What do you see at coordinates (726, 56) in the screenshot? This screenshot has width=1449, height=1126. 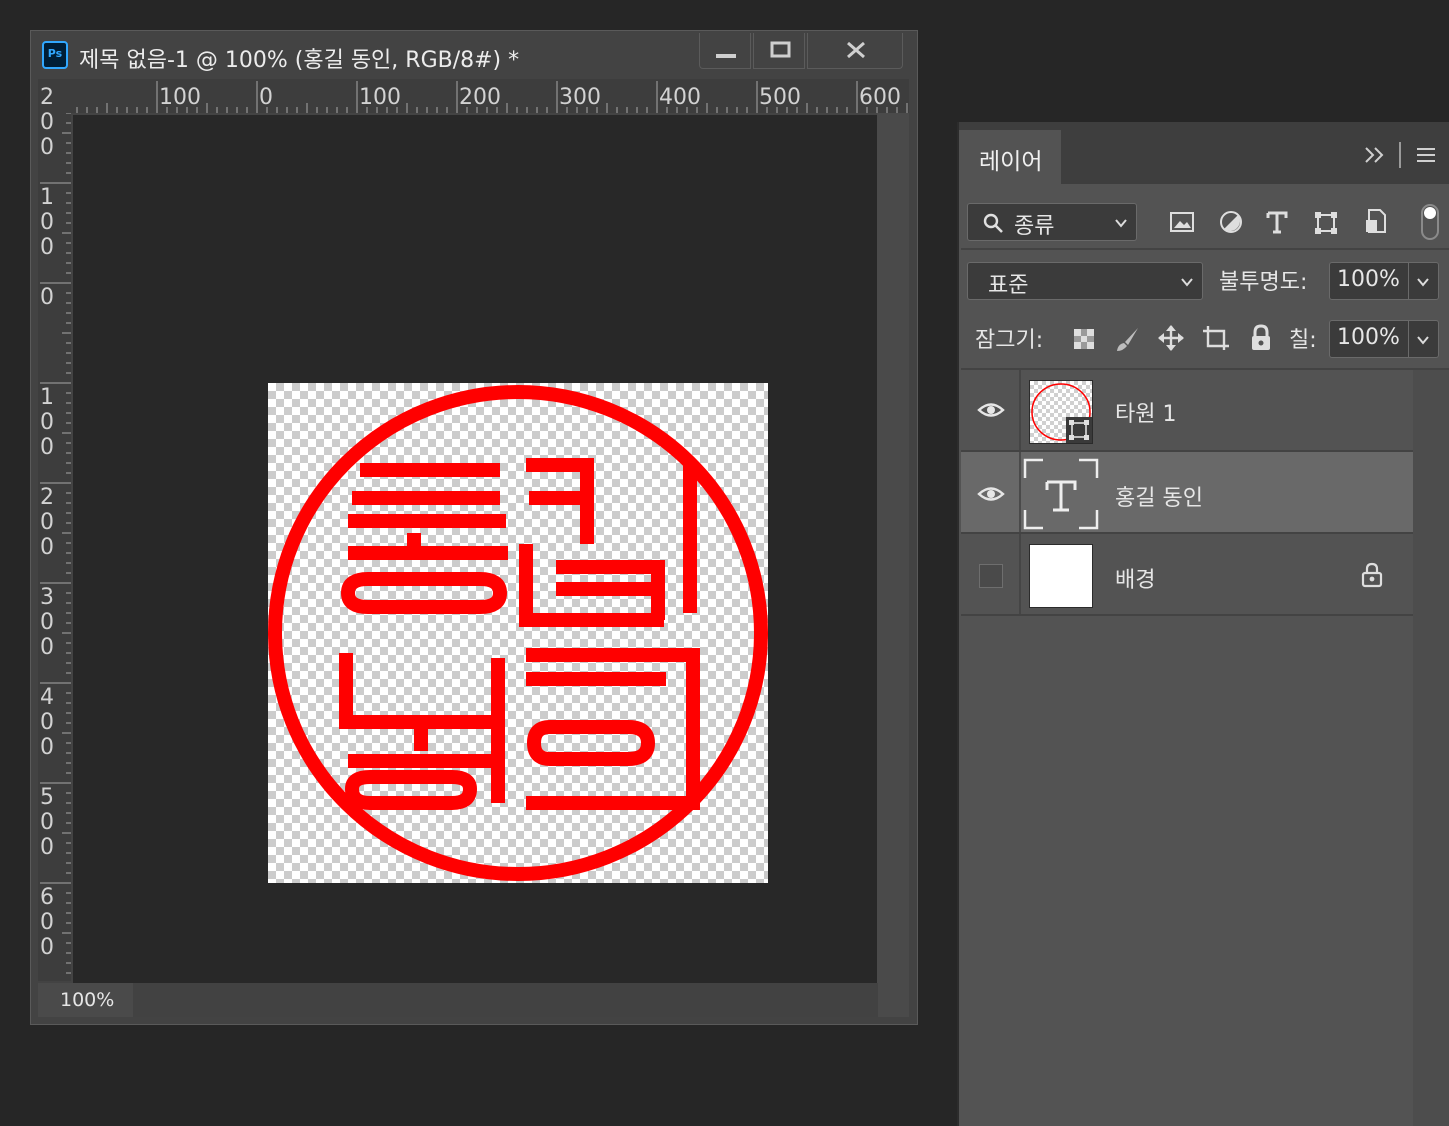 I see `minimize-icon` at bounding box center [726, 56].